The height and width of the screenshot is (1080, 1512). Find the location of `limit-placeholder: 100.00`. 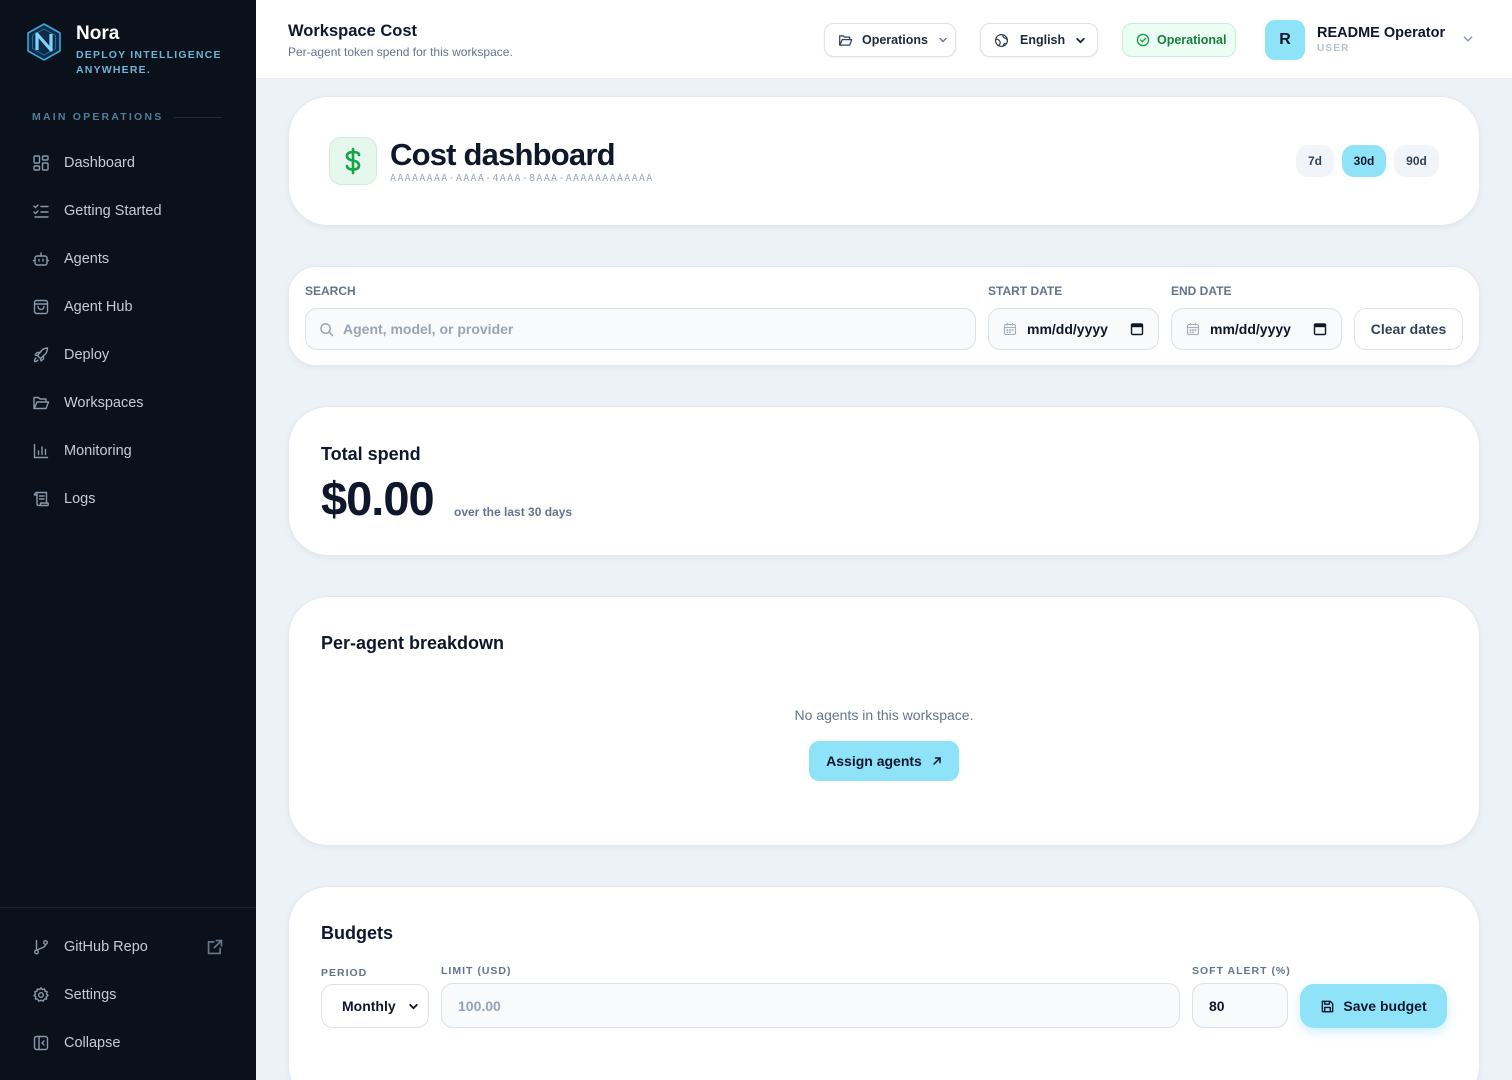

limit-placeholder: 100.00 is located at coordinates (479, 1005).